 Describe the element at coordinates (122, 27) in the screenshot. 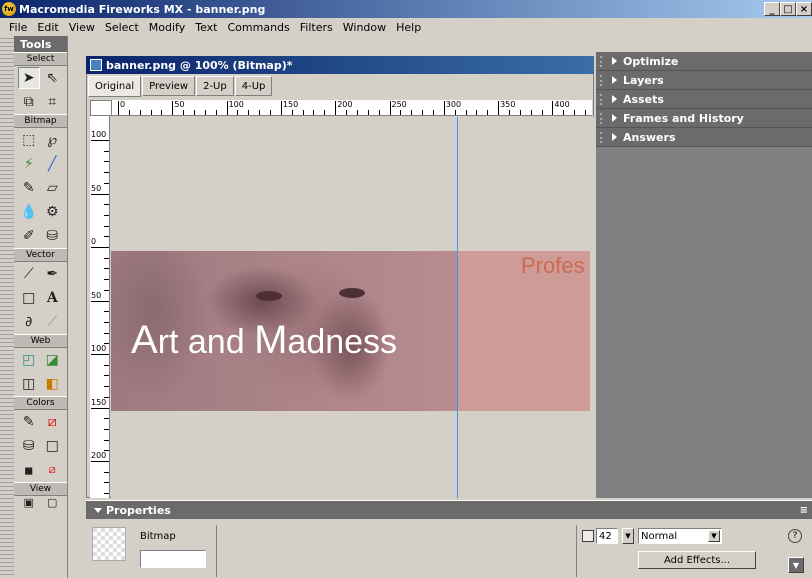

I see `menu-select: Select` at that location.